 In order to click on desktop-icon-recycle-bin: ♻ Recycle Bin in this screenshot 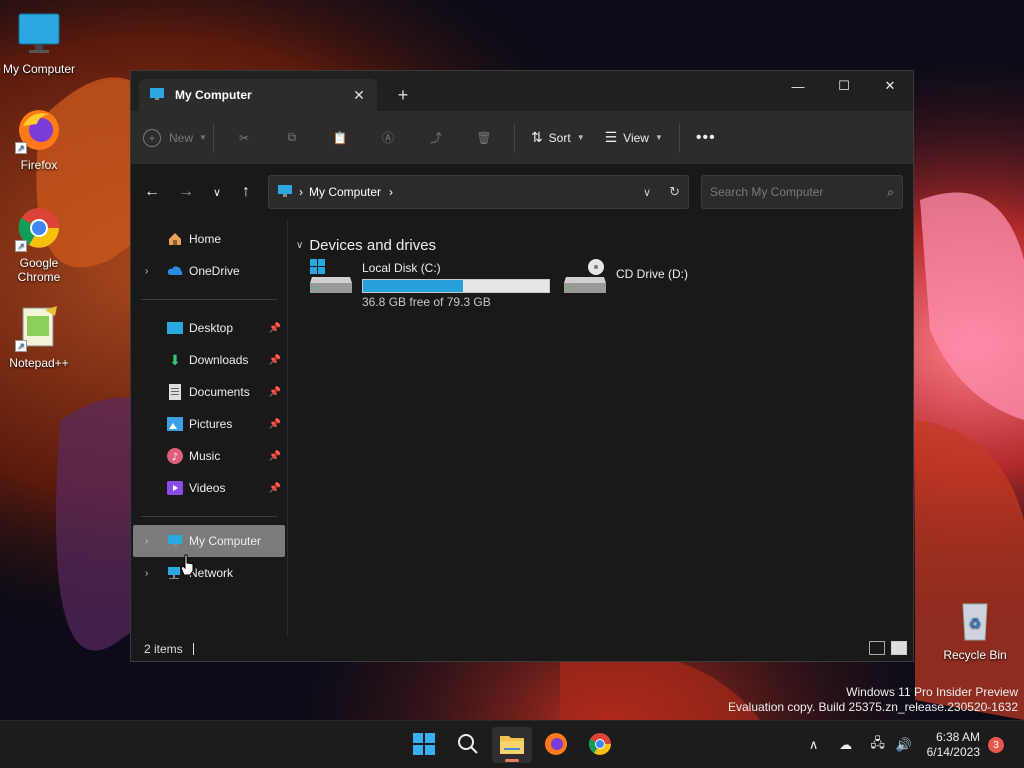, I will do `click(975, 629)`.